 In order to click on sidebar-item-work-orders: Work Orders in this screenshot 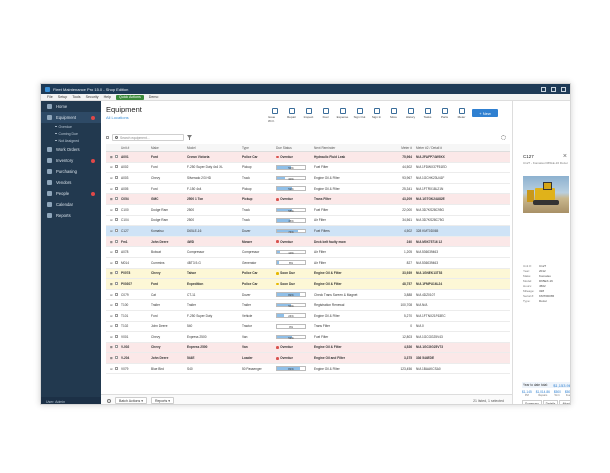, I will do `click(71, 149)`.